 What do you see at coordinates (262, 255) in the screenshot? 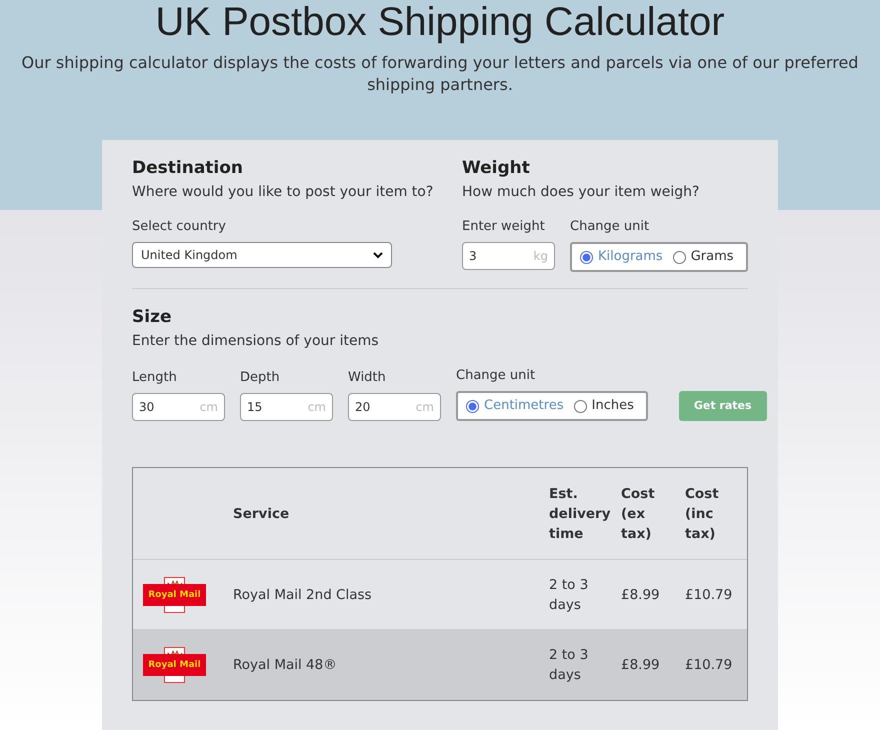
I see `country-select: United Kingdom` at bounding box center [262, 255].